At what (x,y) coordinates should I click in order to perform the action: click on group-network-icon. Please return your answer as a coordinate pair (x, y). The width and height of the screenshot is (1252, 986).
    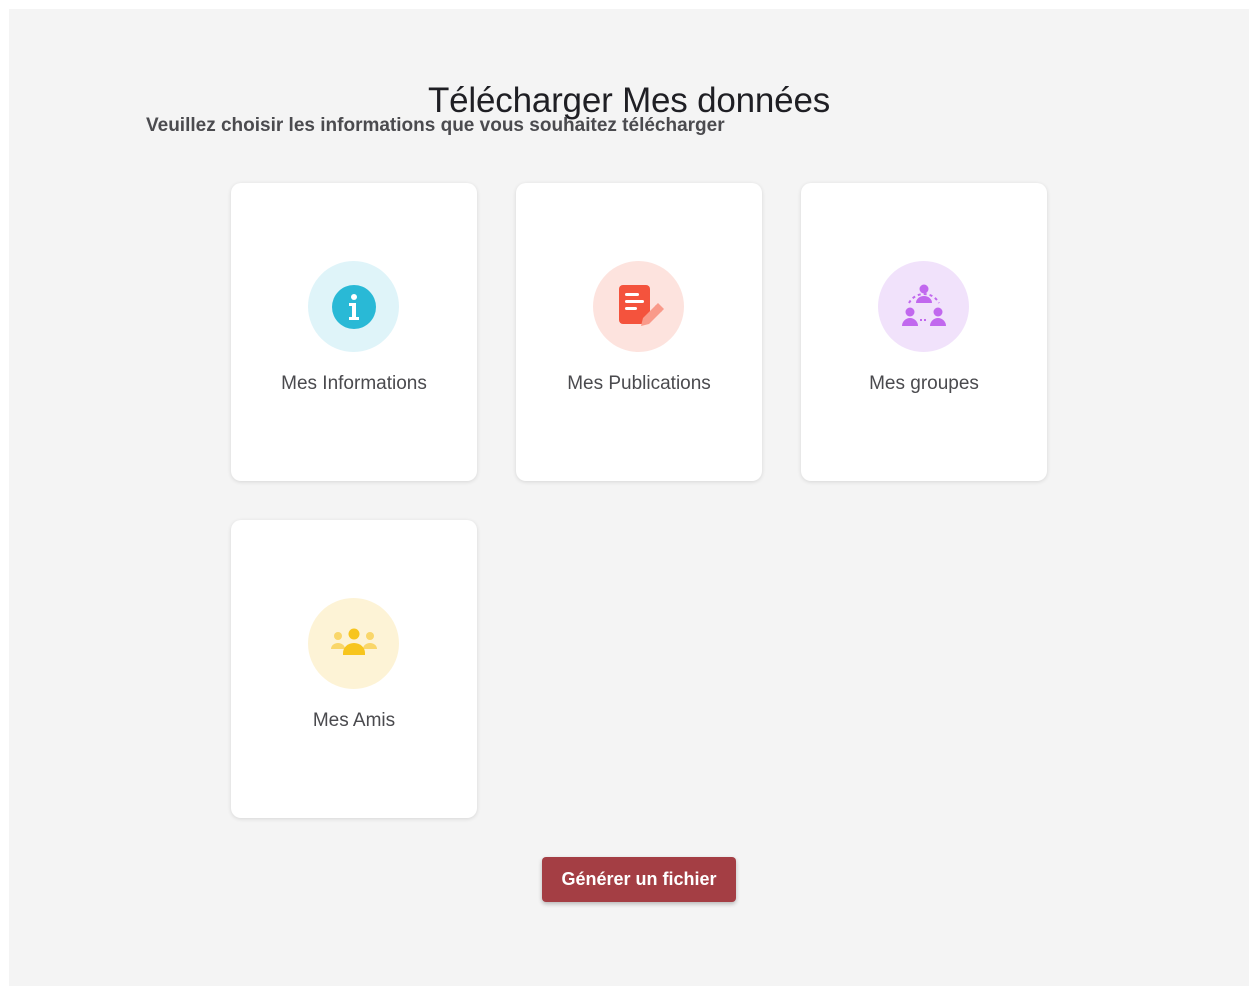
    Looking at the image, I should click on (923, 305).